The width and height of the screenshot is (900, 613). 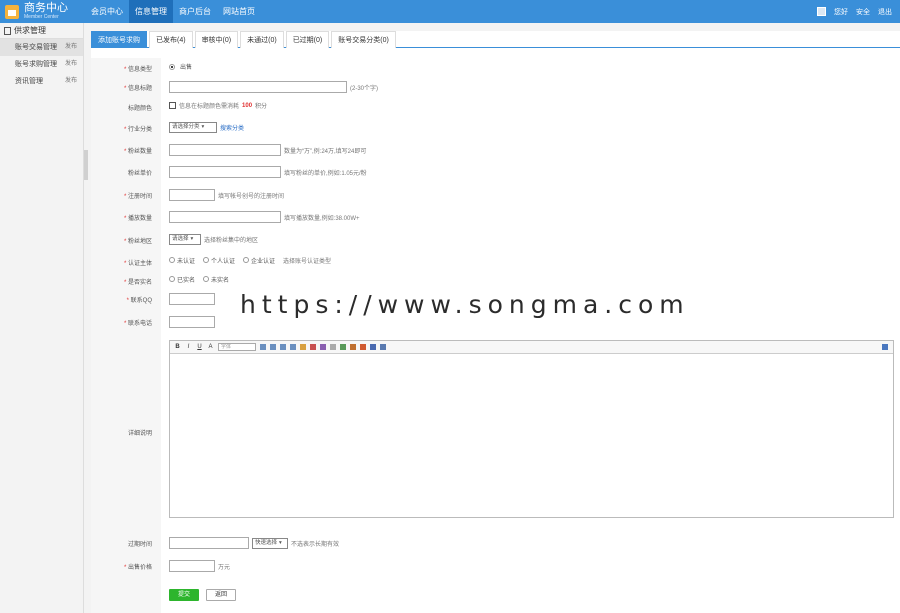 I want to click on tab-published: 已发布(4), so click(x=171, y=39).